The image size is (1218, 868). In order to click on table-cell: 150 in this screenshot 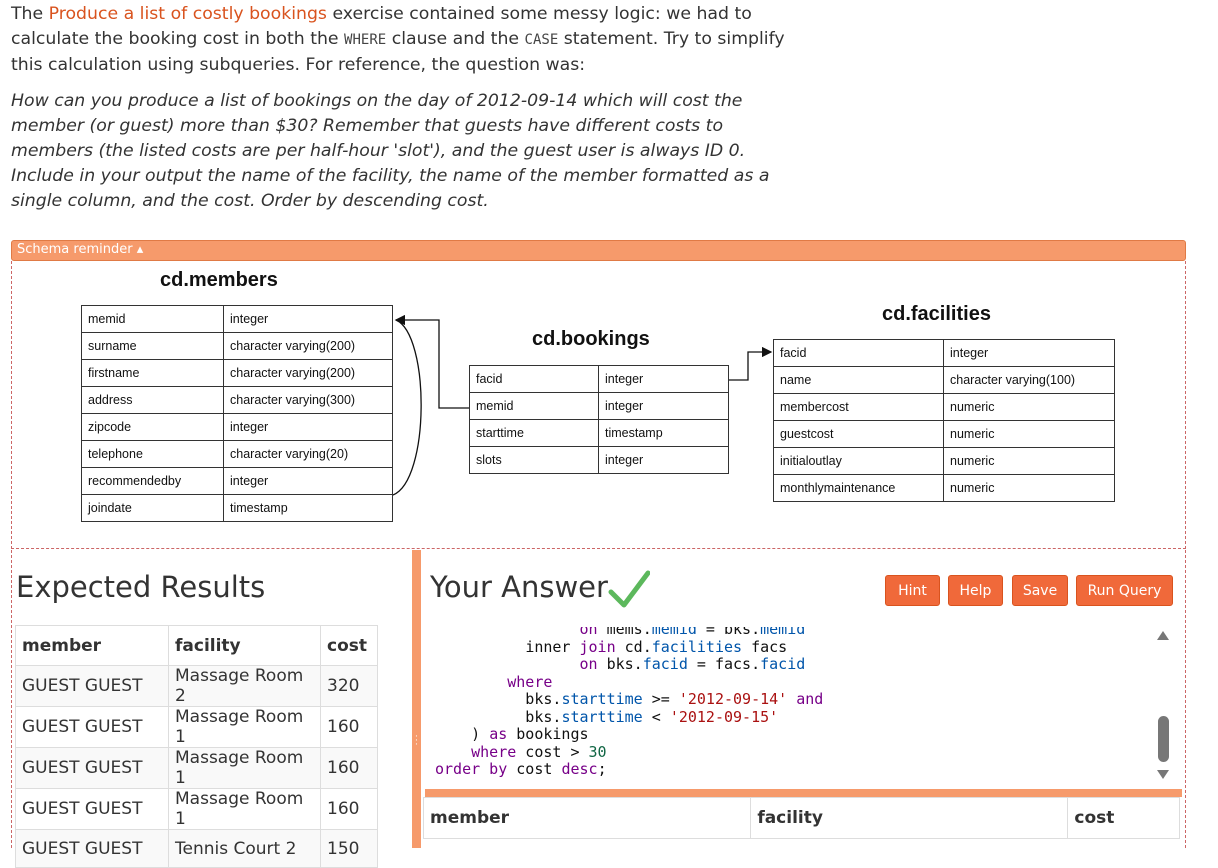, I will do `click(349, 848)`.